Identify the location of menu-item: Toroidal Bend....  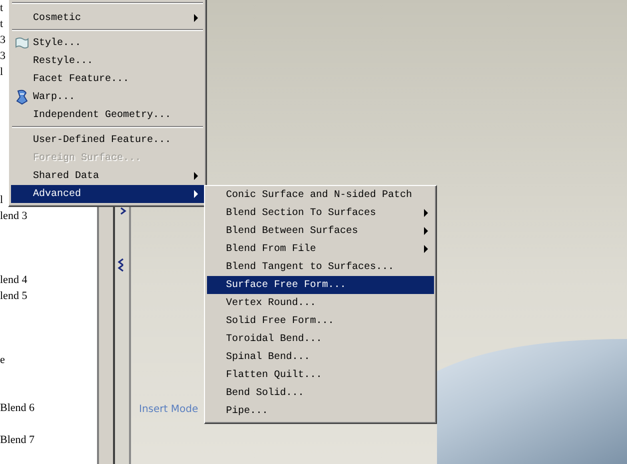
(320, 339).